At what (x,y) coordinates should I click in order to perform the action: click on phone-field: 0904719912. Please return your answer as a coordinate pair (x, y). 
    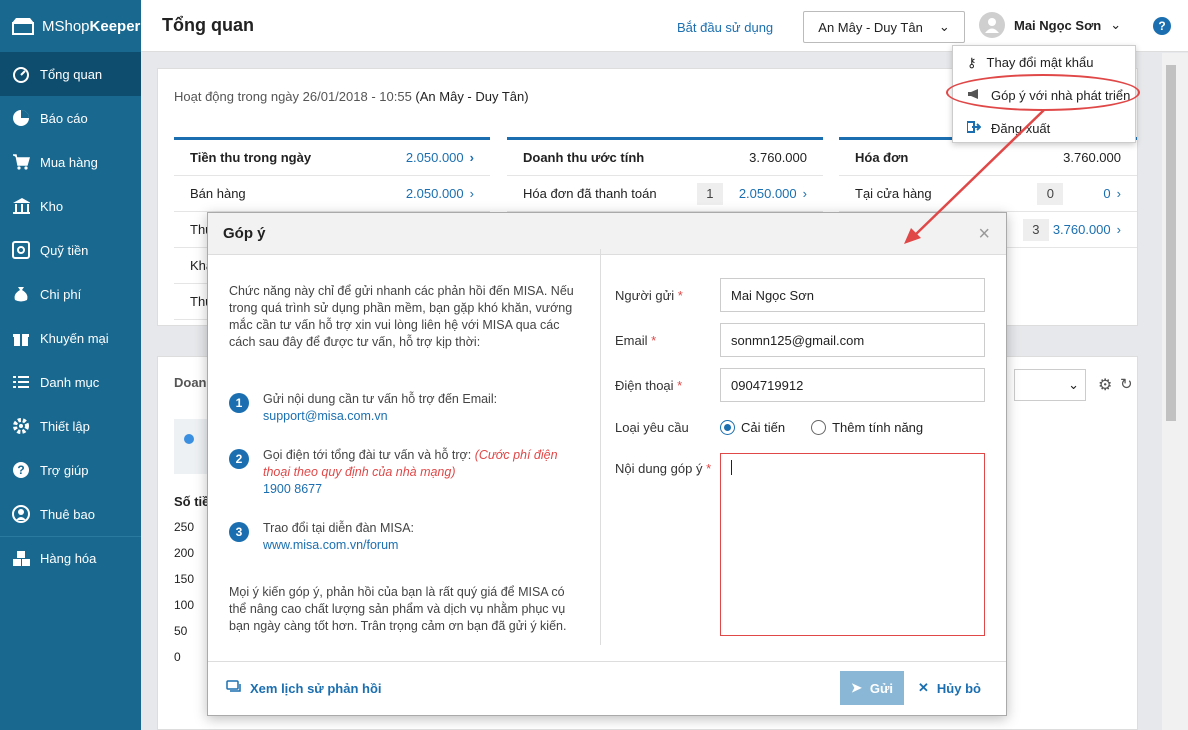
    Looking at the image, I should click on (852, 385).